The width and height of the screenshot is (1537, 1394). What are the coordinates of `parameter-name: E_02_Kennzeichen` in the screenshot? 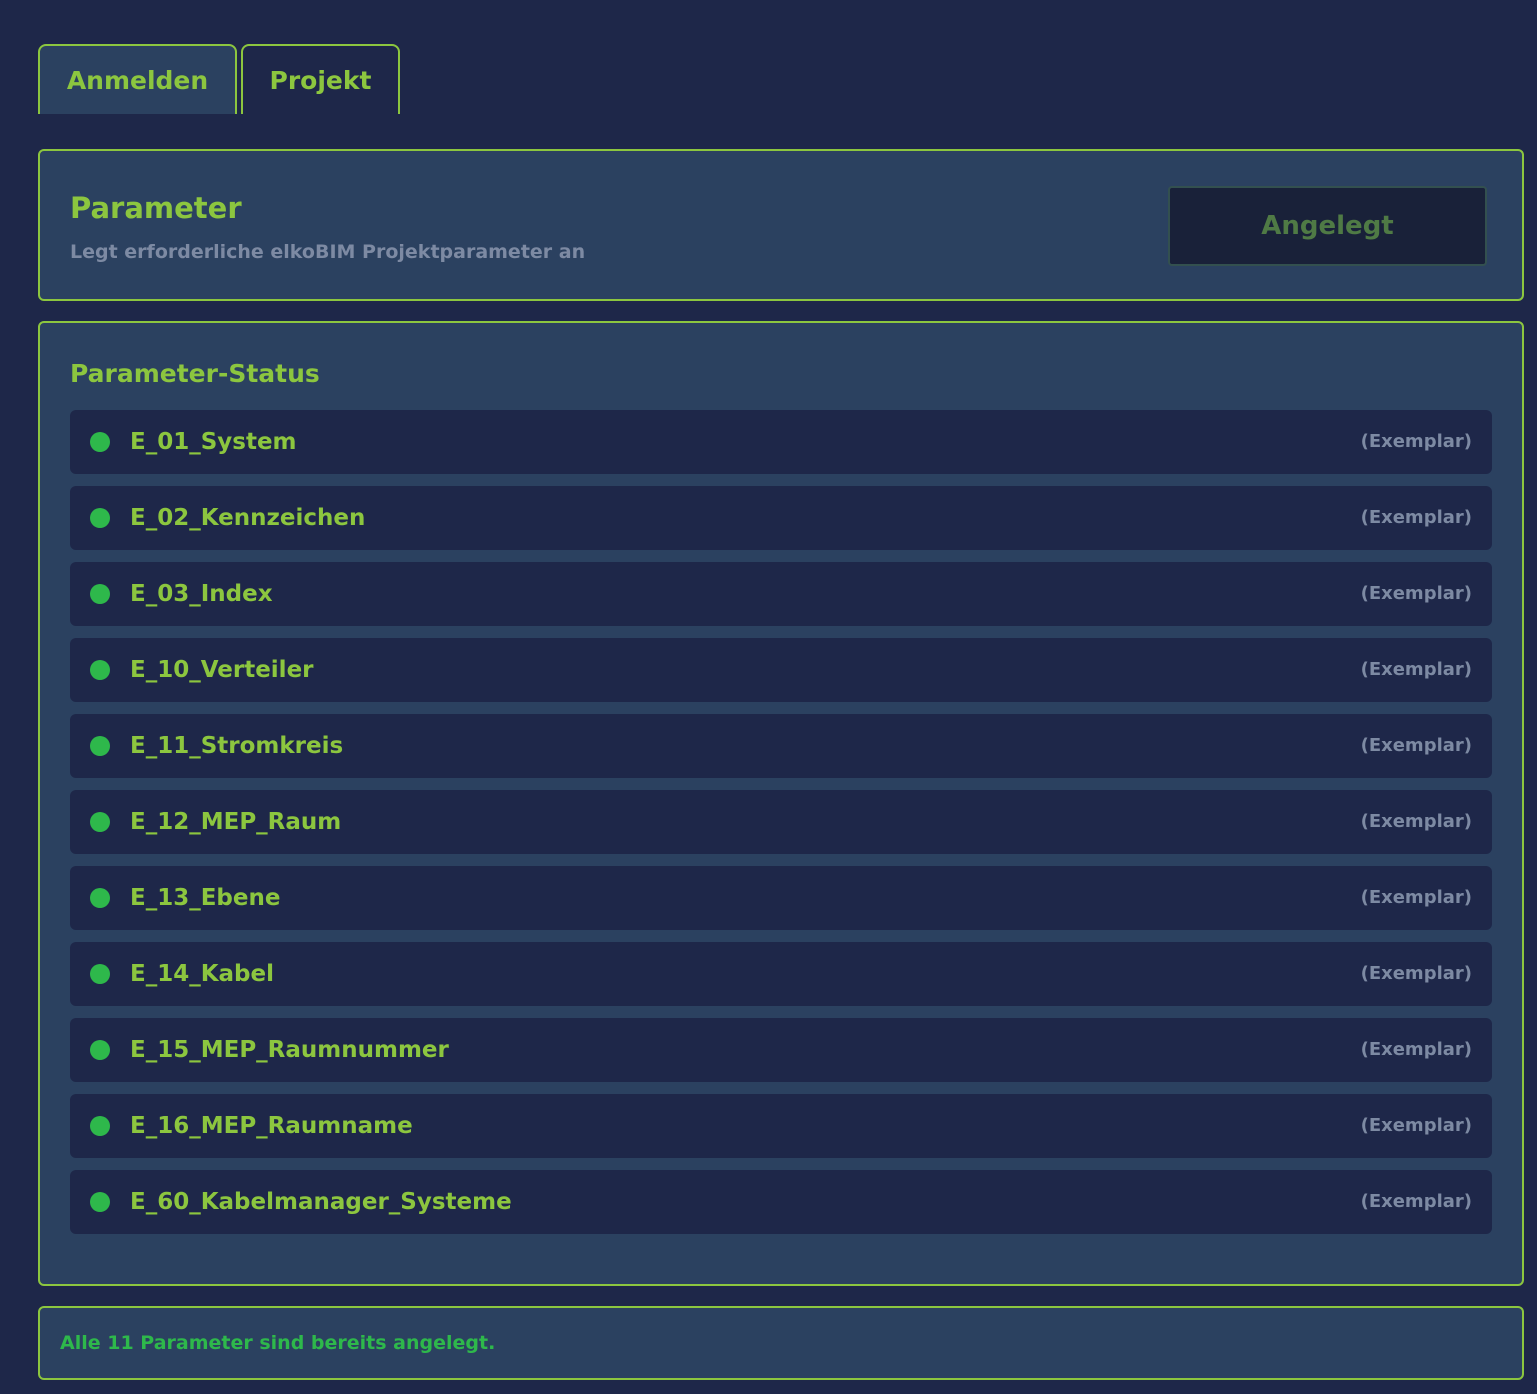 It's located at (248, 518).